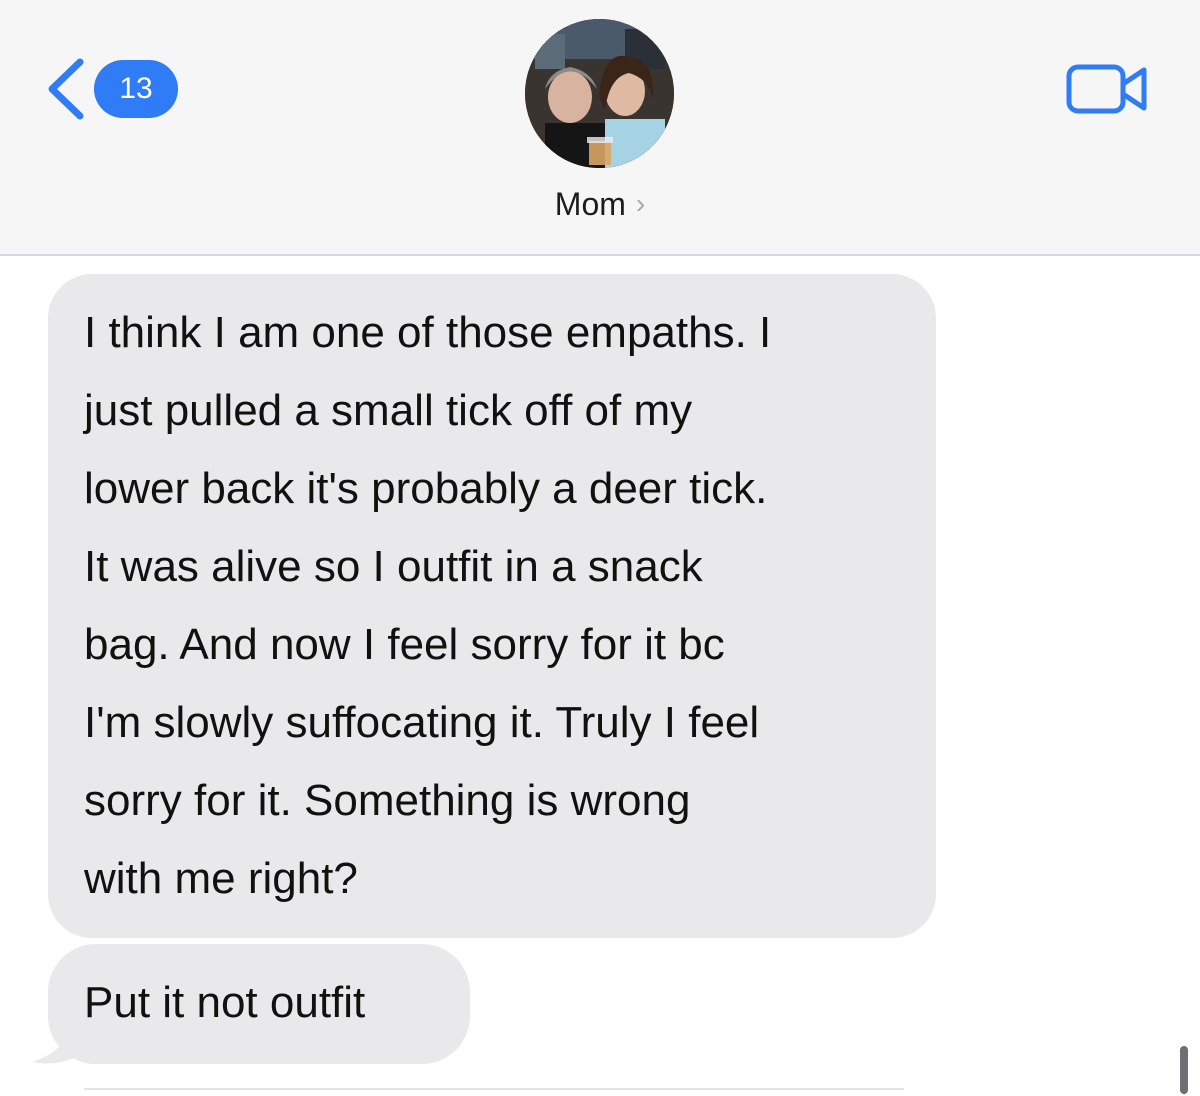 This screenshot has height=1096, width=1200. What do you see at coordinates (136, 89) in the screenshot?
I see `unread-count-badge: 13` at bounding box center [136, 89].